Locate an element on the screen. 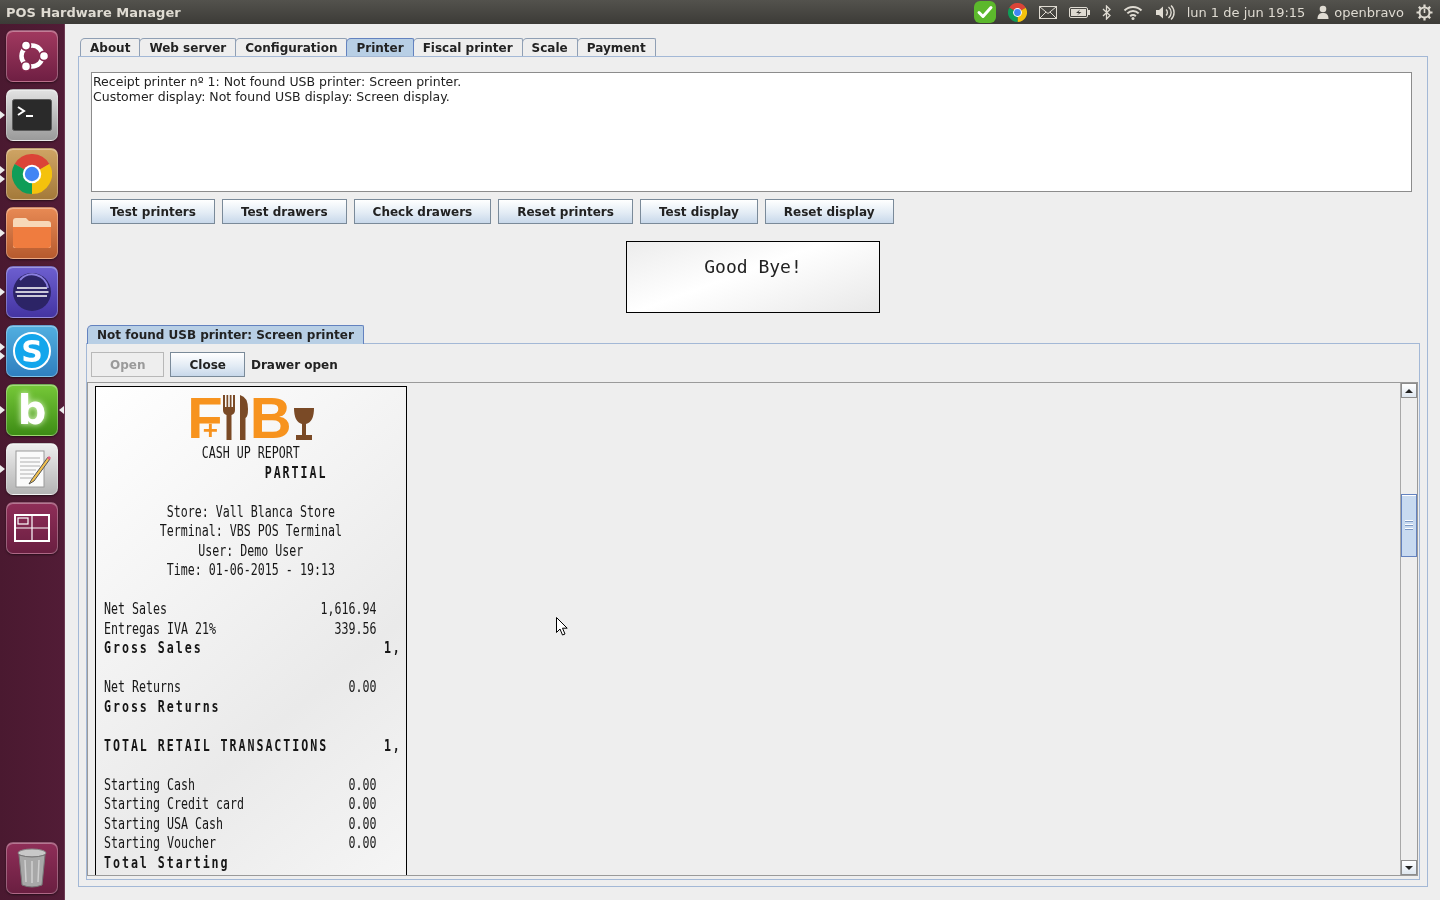  vertical-scrollbar is located at coordinates (1408, 629).